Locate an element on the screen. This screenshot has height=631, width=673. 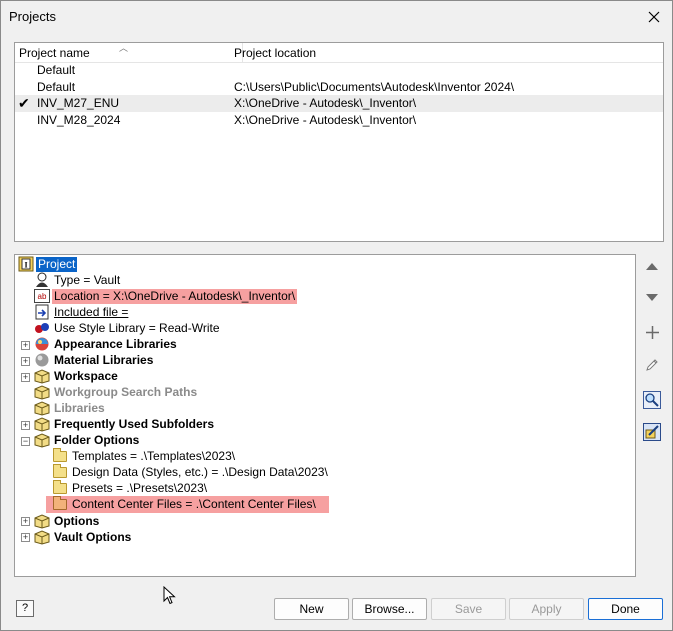
tree-node-libraries: Libraries is located at coordinates (70, 408).